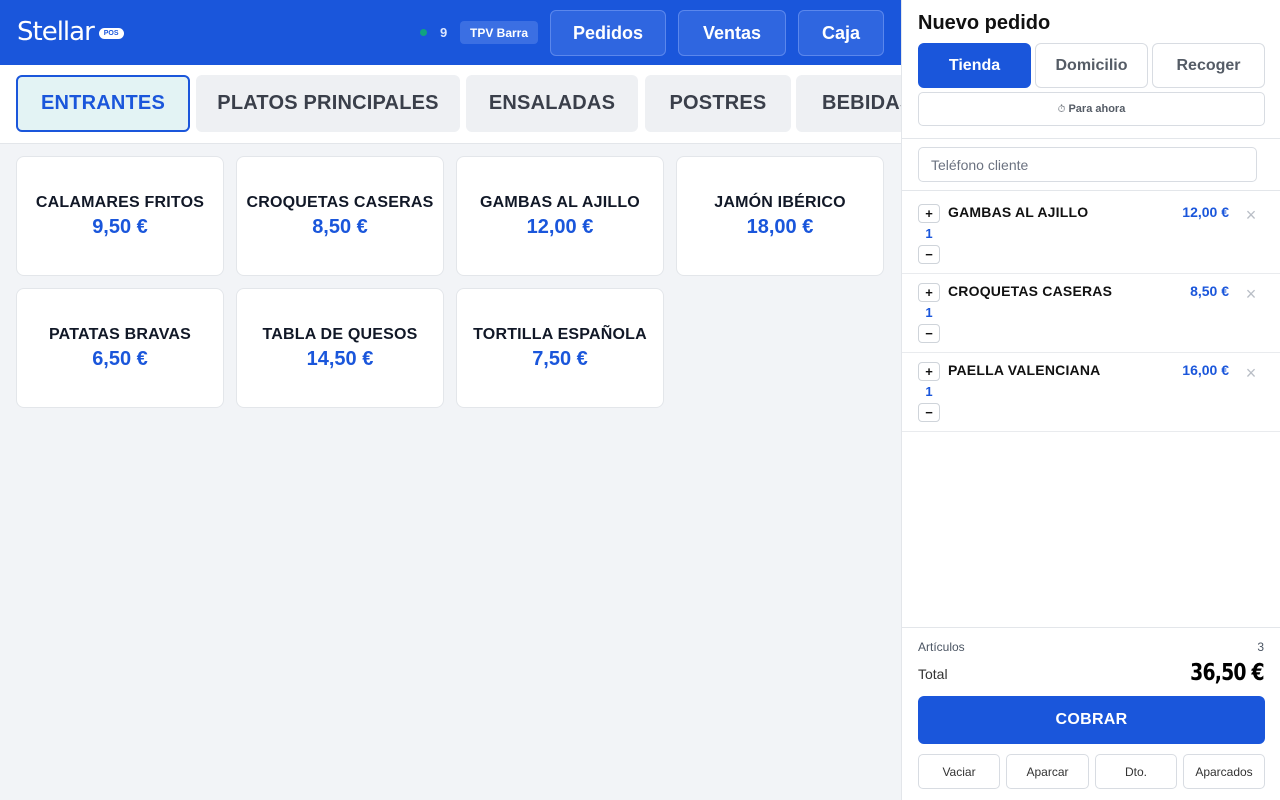 The image size is (1280, 800). I want to click on item-price: 12,00 €, so click(1205, 212).